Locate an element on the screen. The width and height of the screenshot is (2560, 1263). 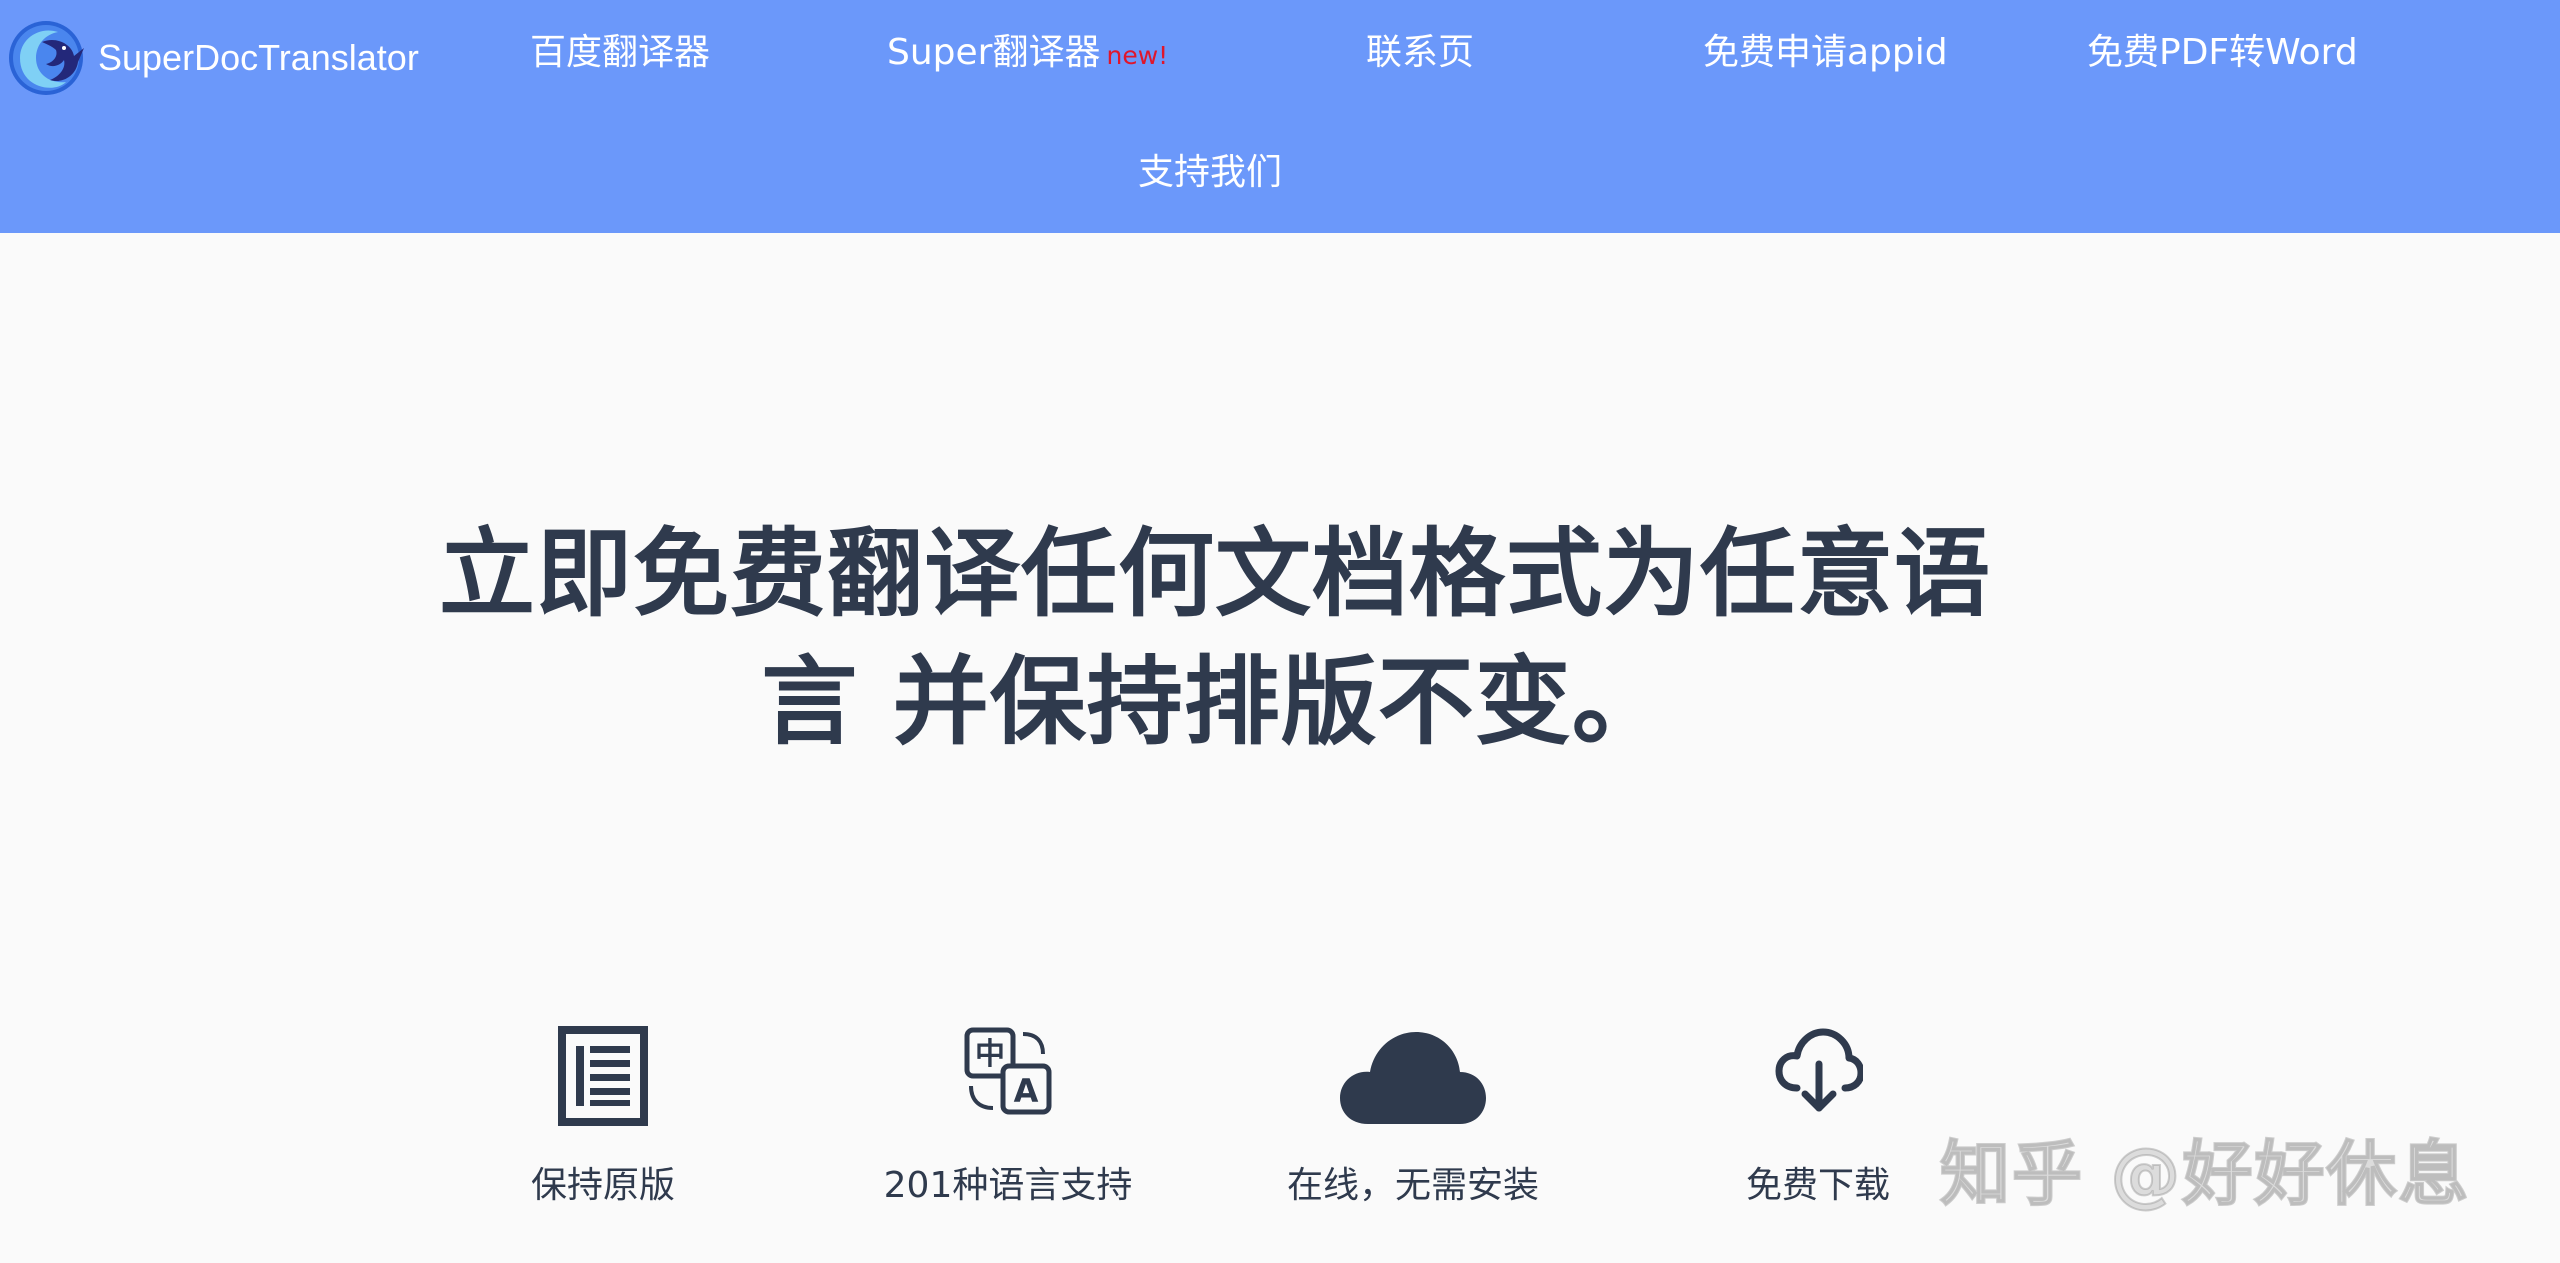
cloud-download-icon is located at coordinates (1819, 1070).